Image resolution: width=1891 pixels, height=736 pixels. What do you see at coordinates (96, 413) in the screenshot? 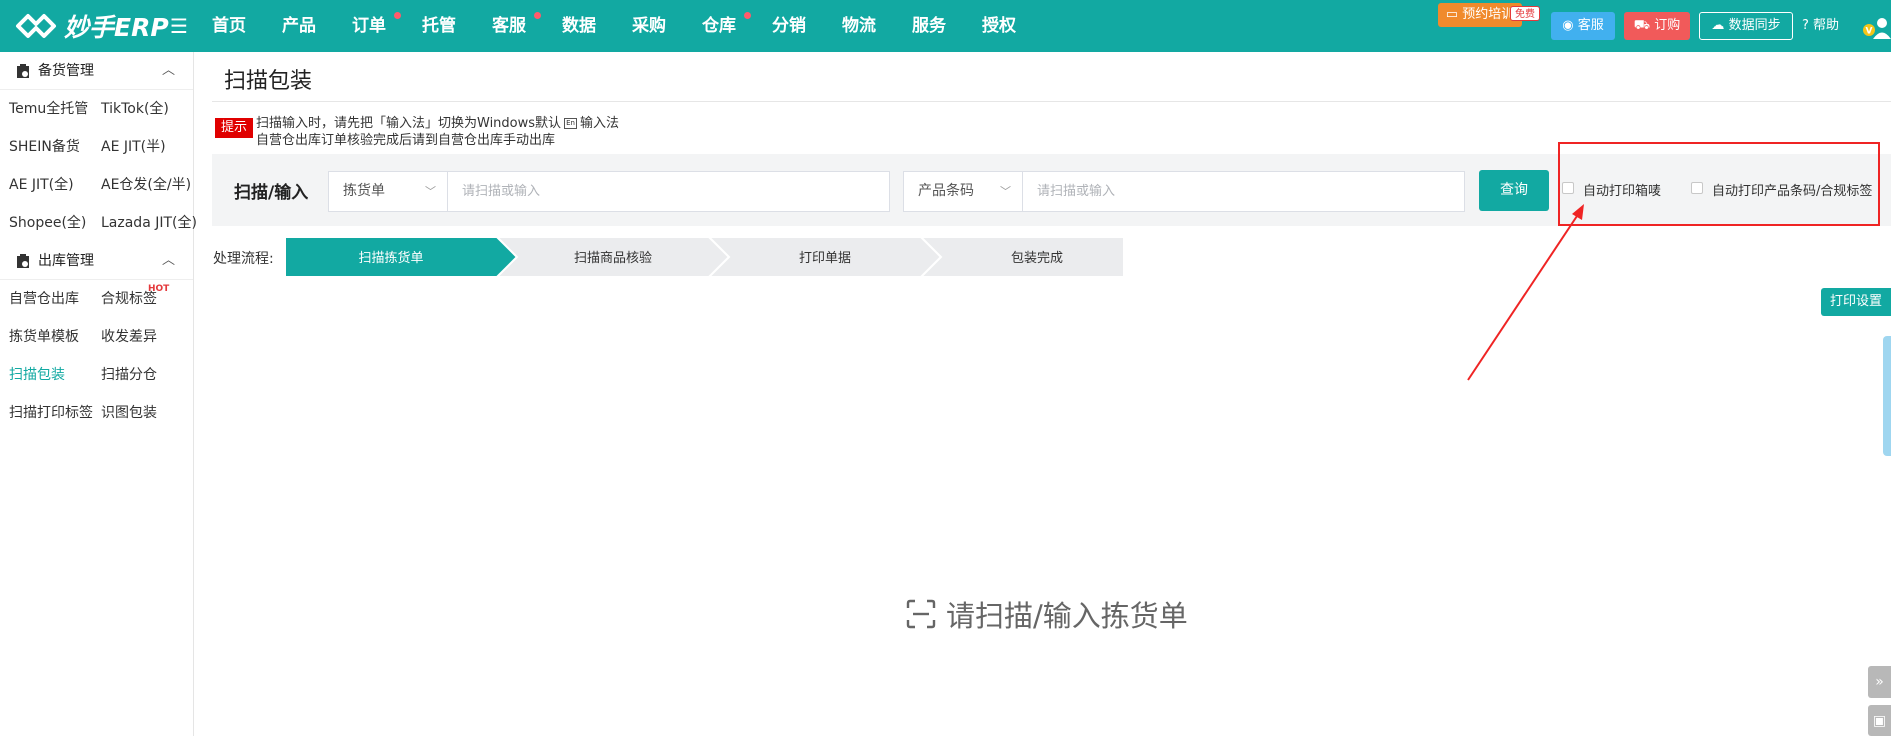
I see `sidebar-row: 扫描打印标签 识图包装` at bounding box center [96, 413].